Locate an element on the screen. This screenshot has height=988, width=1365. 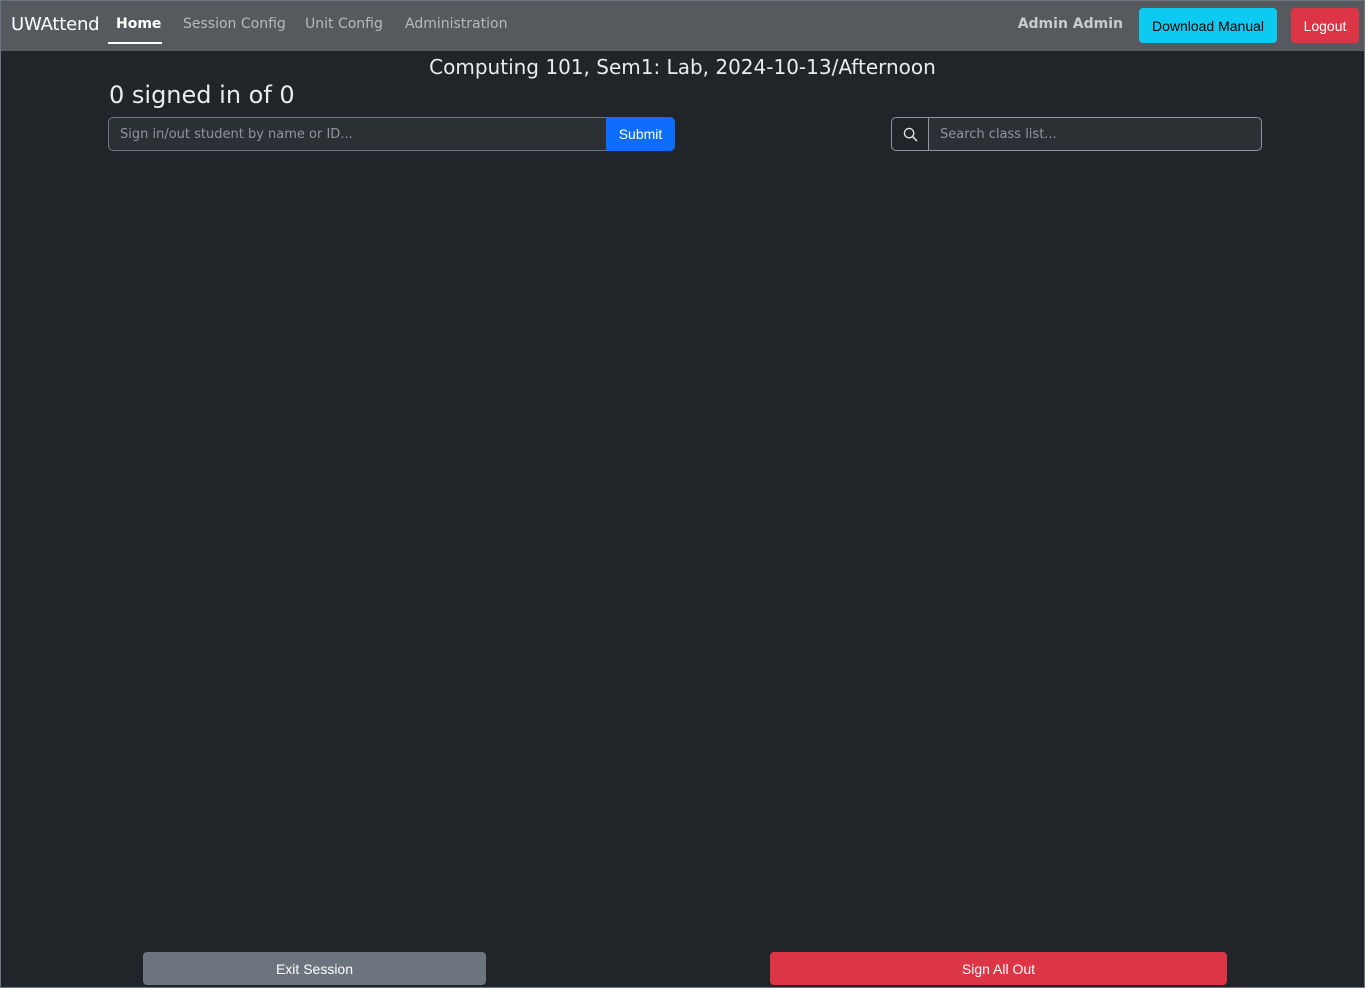
exit-session-button: Exit Session is located at coordinates (314, 968).